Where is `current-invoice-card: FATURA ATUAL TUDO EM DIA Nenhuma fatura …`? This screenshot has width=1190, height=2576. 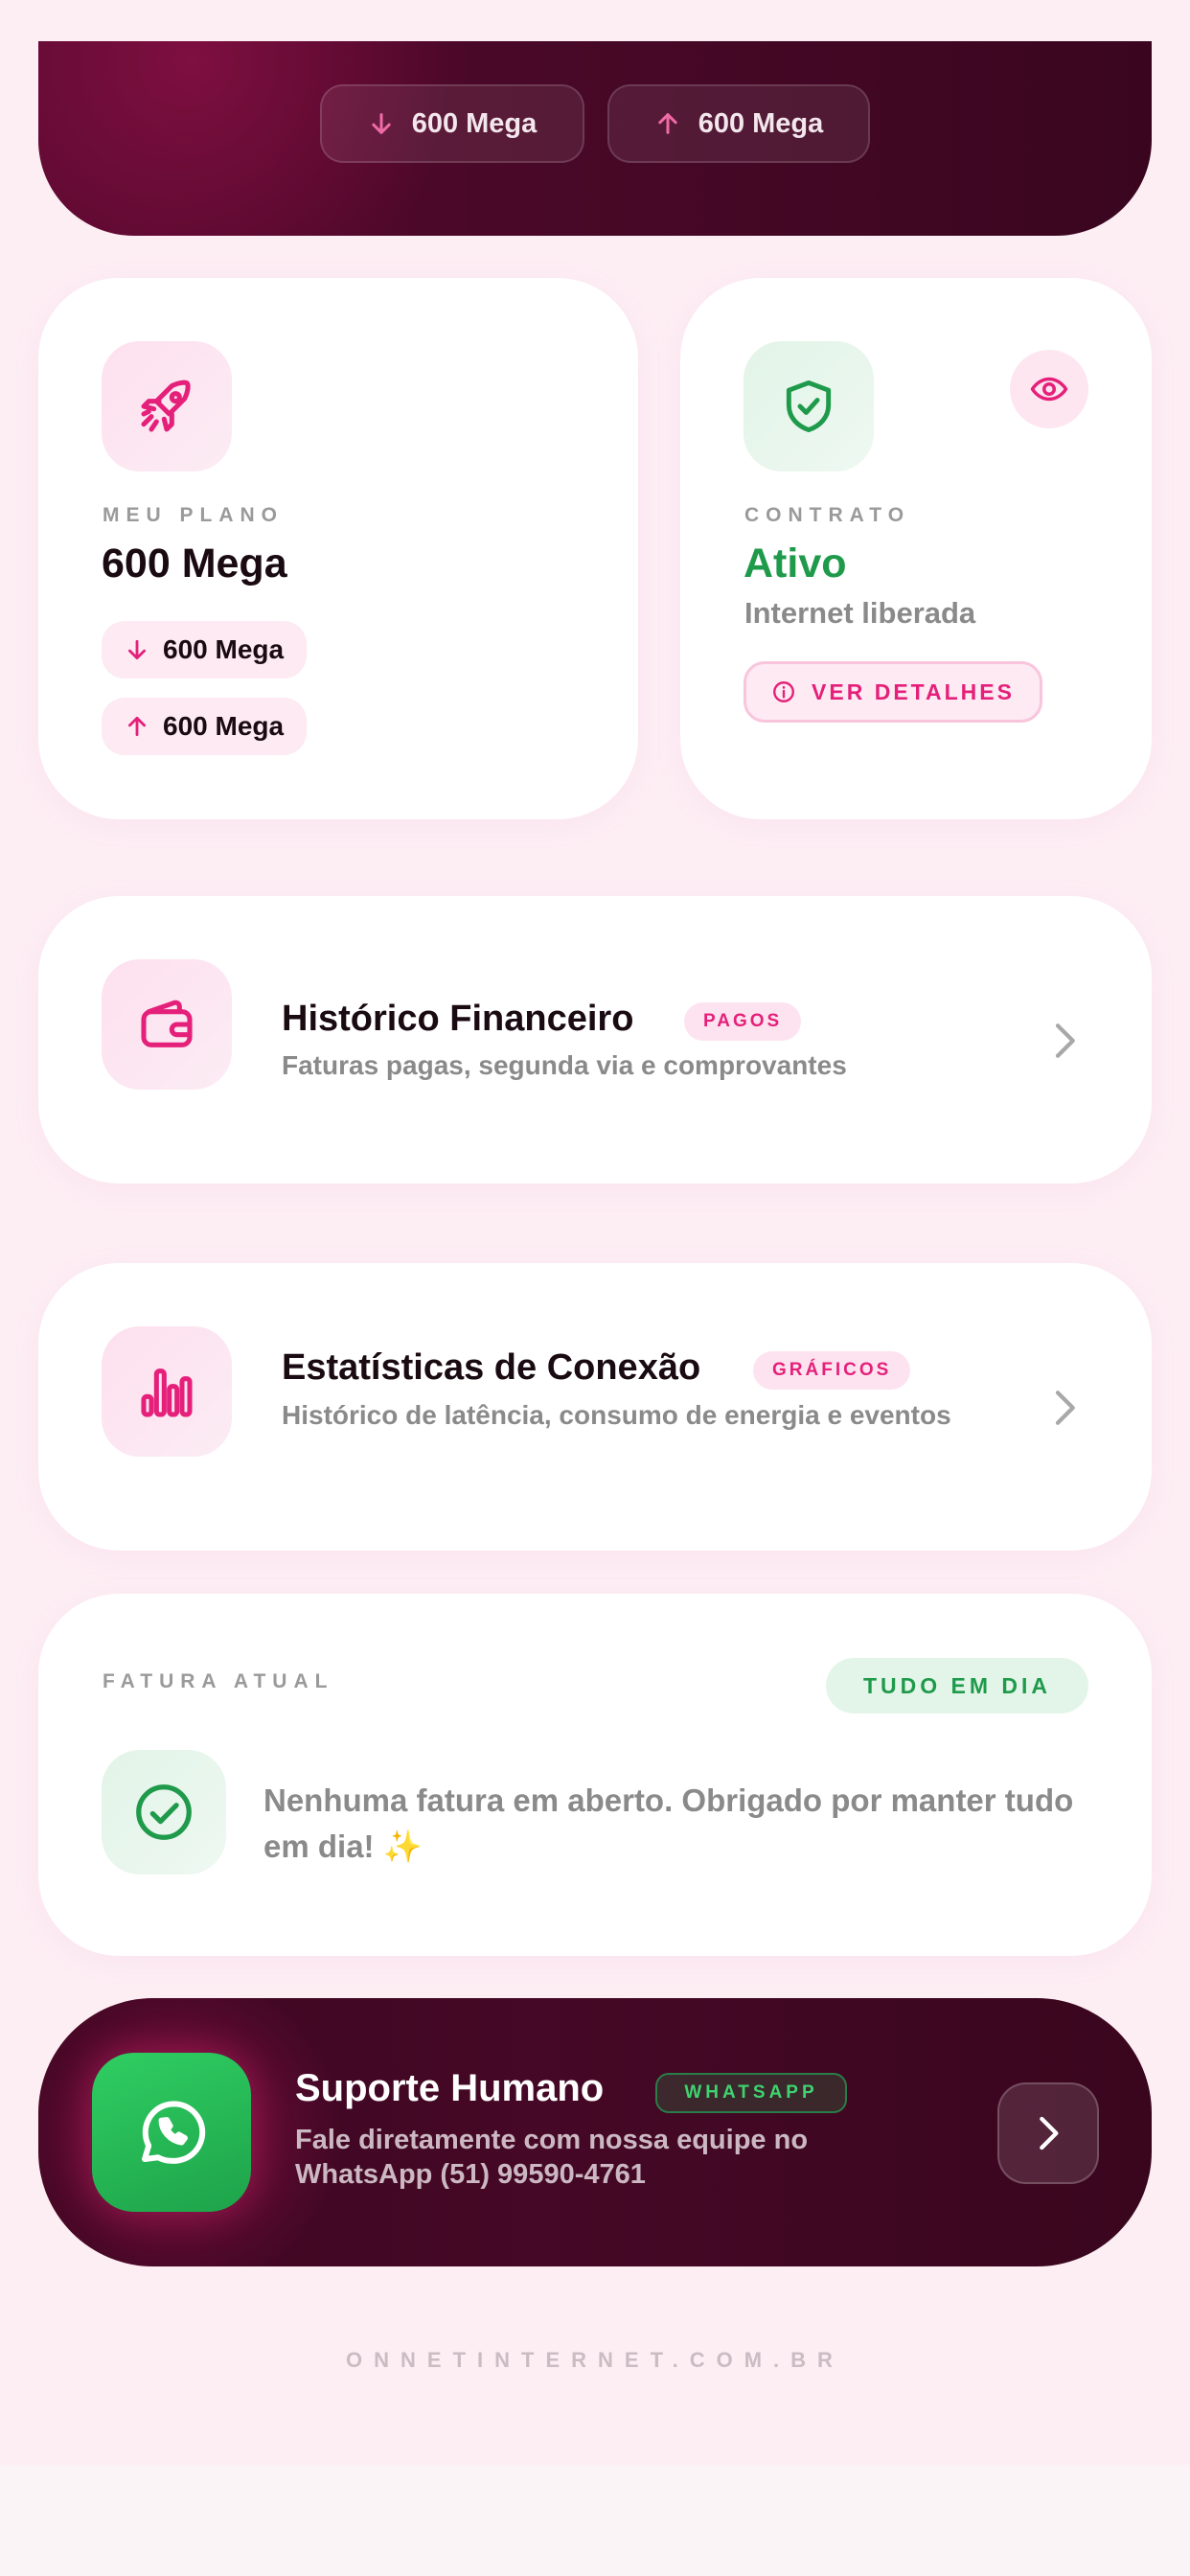
current-invoice-card: FATURA ATUAL TUDO EM DIA Nenhuma fatura … is located at coordinates (595, 1775).